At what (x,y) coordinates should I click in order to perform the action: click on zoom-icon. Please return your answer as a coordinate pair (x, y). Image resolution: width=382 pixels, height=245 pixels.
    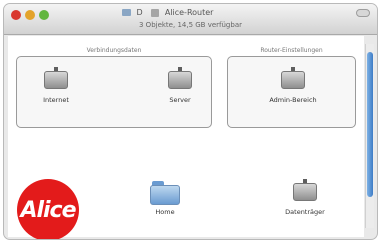
    Looking at the image, I should click on (44, 15).